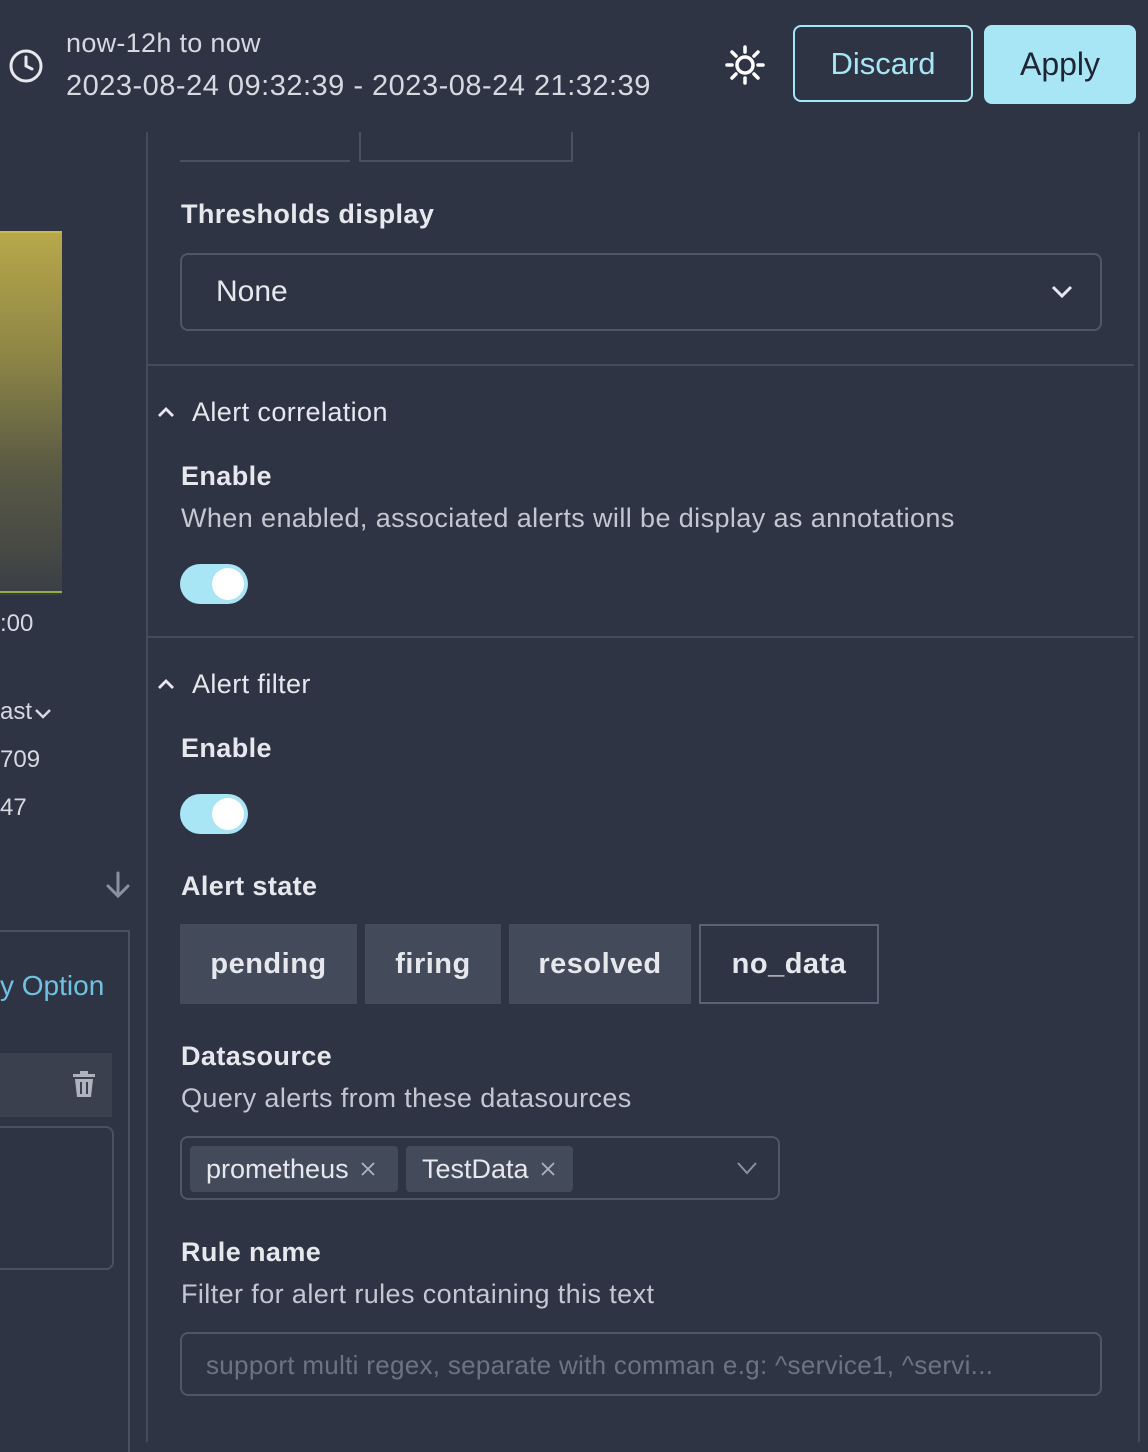 The height and width of the screenshot is (1452, 1148). What do you see at coordinates (883, 63) in the screenshot?
I see `discard-button: Discard` at bounding box center [883, 63].